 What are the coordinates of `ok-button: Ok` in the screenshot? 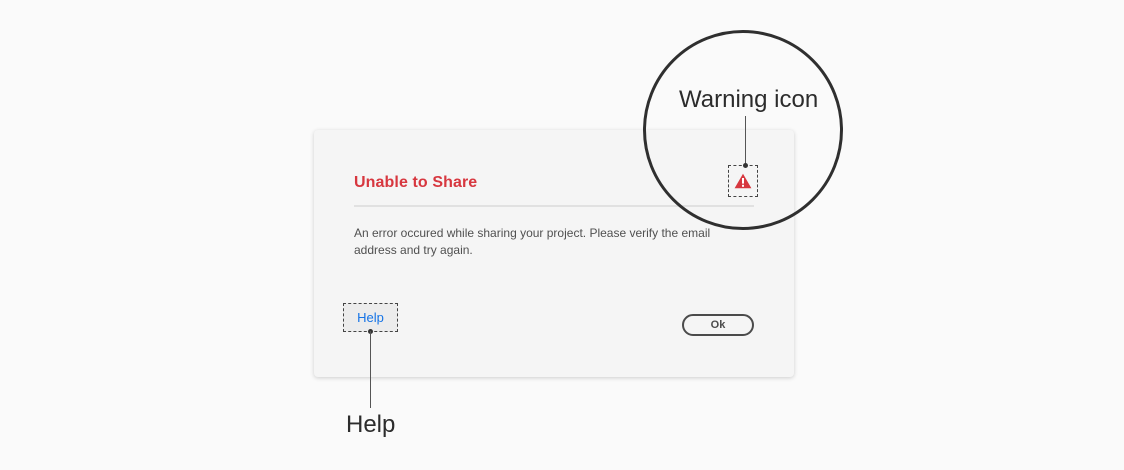 It's located at (718, 325).